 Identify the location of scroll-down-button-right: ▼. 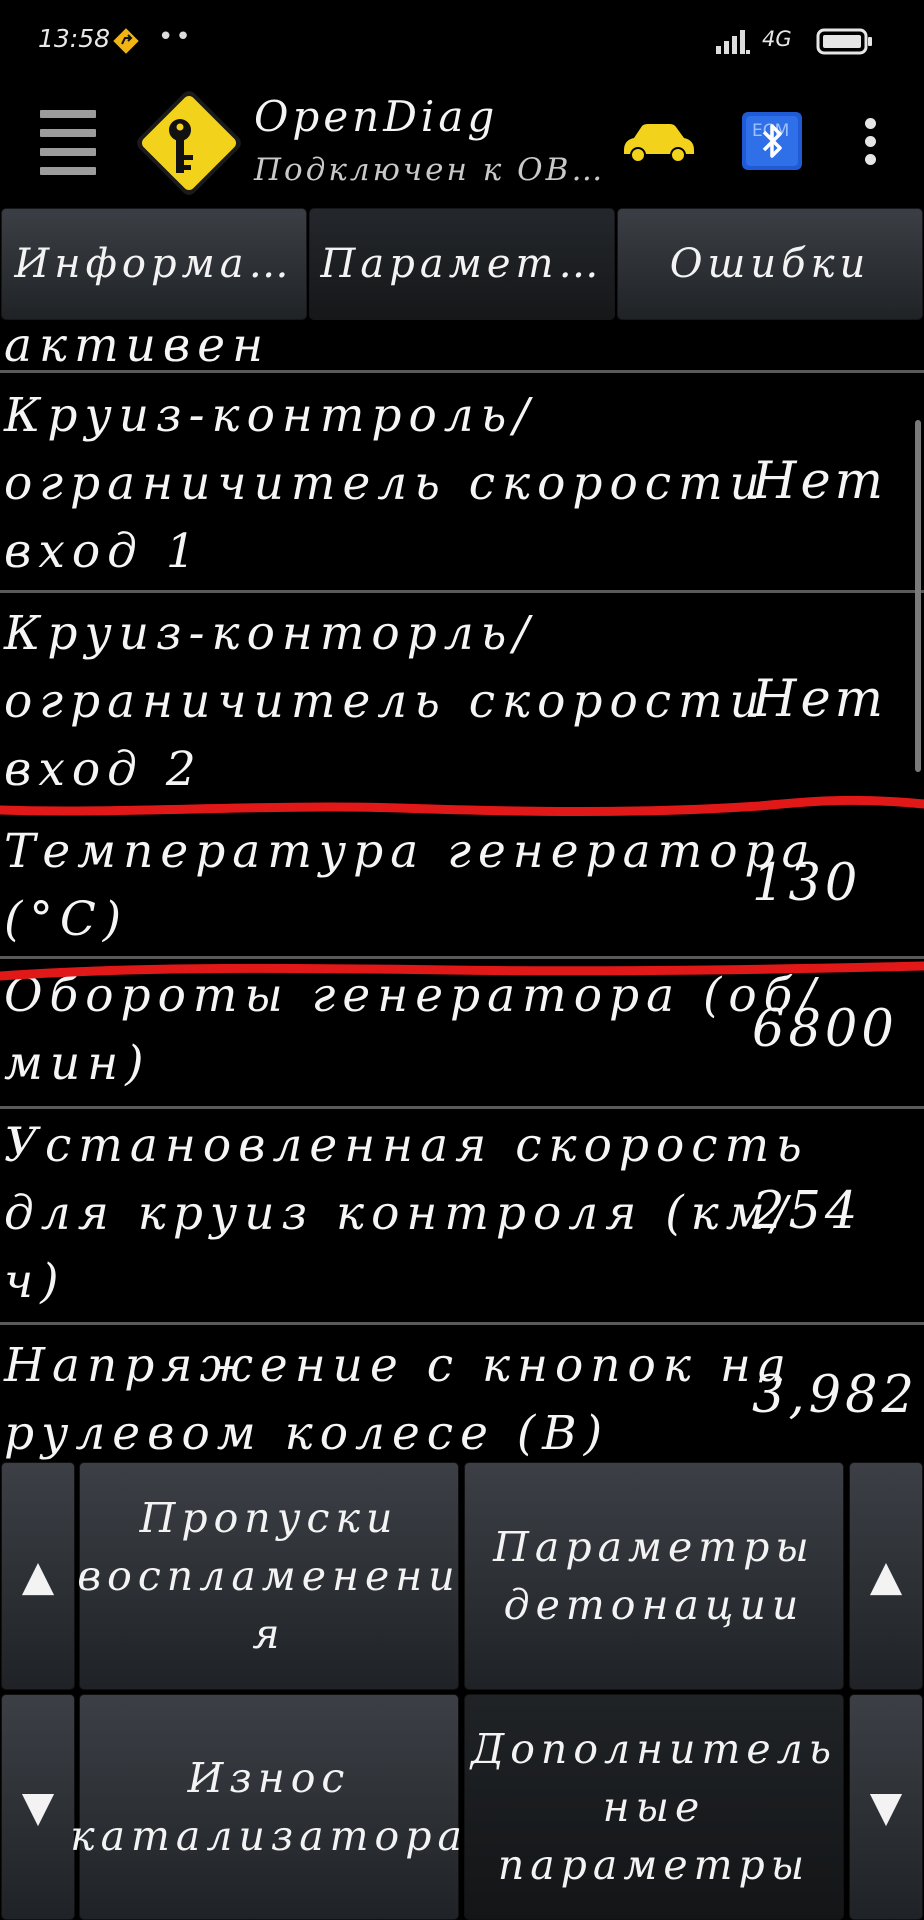
(886, 1807).